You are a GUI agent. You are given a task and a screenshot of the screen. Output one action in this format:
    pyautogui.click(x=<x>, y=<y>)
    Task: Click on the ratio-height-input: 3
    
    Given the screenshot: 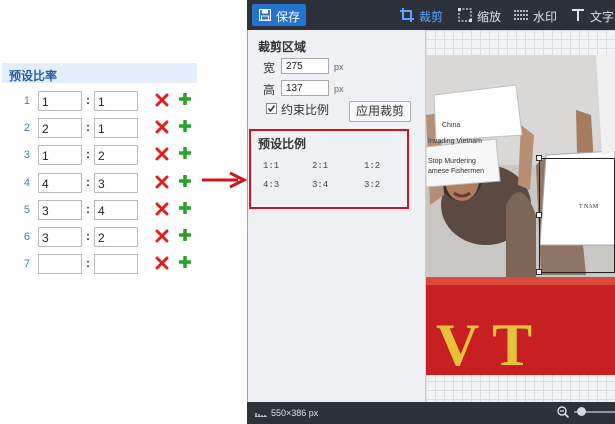 What is the action you would take?
    pyautogui.click(x=116, y=183)
    